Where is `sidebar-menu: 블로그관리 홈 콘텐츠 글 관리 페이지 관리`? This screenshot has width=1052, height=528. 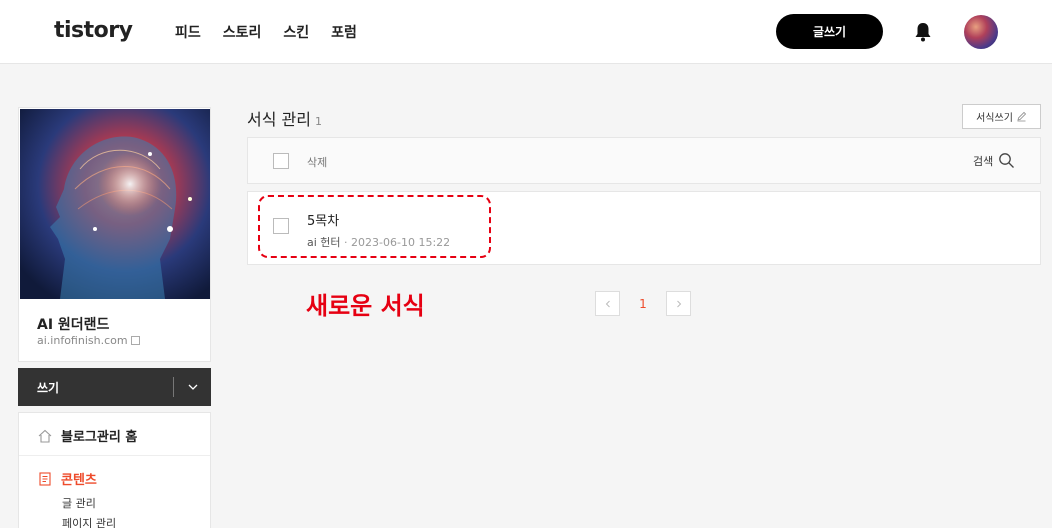 sidebar-menu: 블로그관리 홈 콘텐츠 글 관리 페이지 관리 is located at coordinates (114, 470).